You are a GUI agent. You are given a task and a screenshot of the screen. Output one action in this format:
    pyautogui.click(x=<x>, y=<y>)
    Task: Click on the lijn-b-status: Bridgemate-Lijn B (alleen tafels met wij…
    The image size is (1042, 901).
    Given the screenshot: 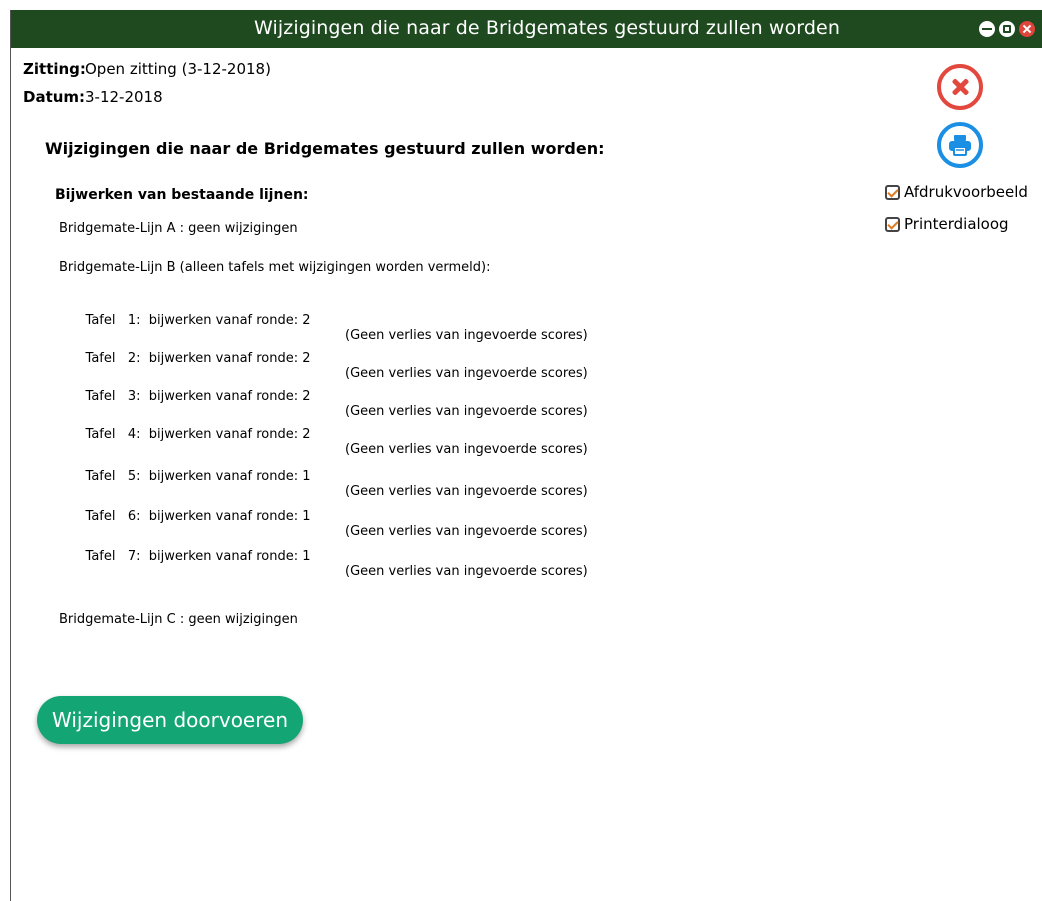 What is the action you would take?
    pyautogui.click(x=275, y=267)
    